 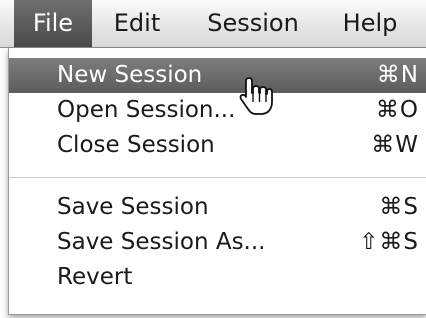 I want to click on menu-item-save-session-as: Save Session As... ⇧⌘S, so click(x=217, y=242).